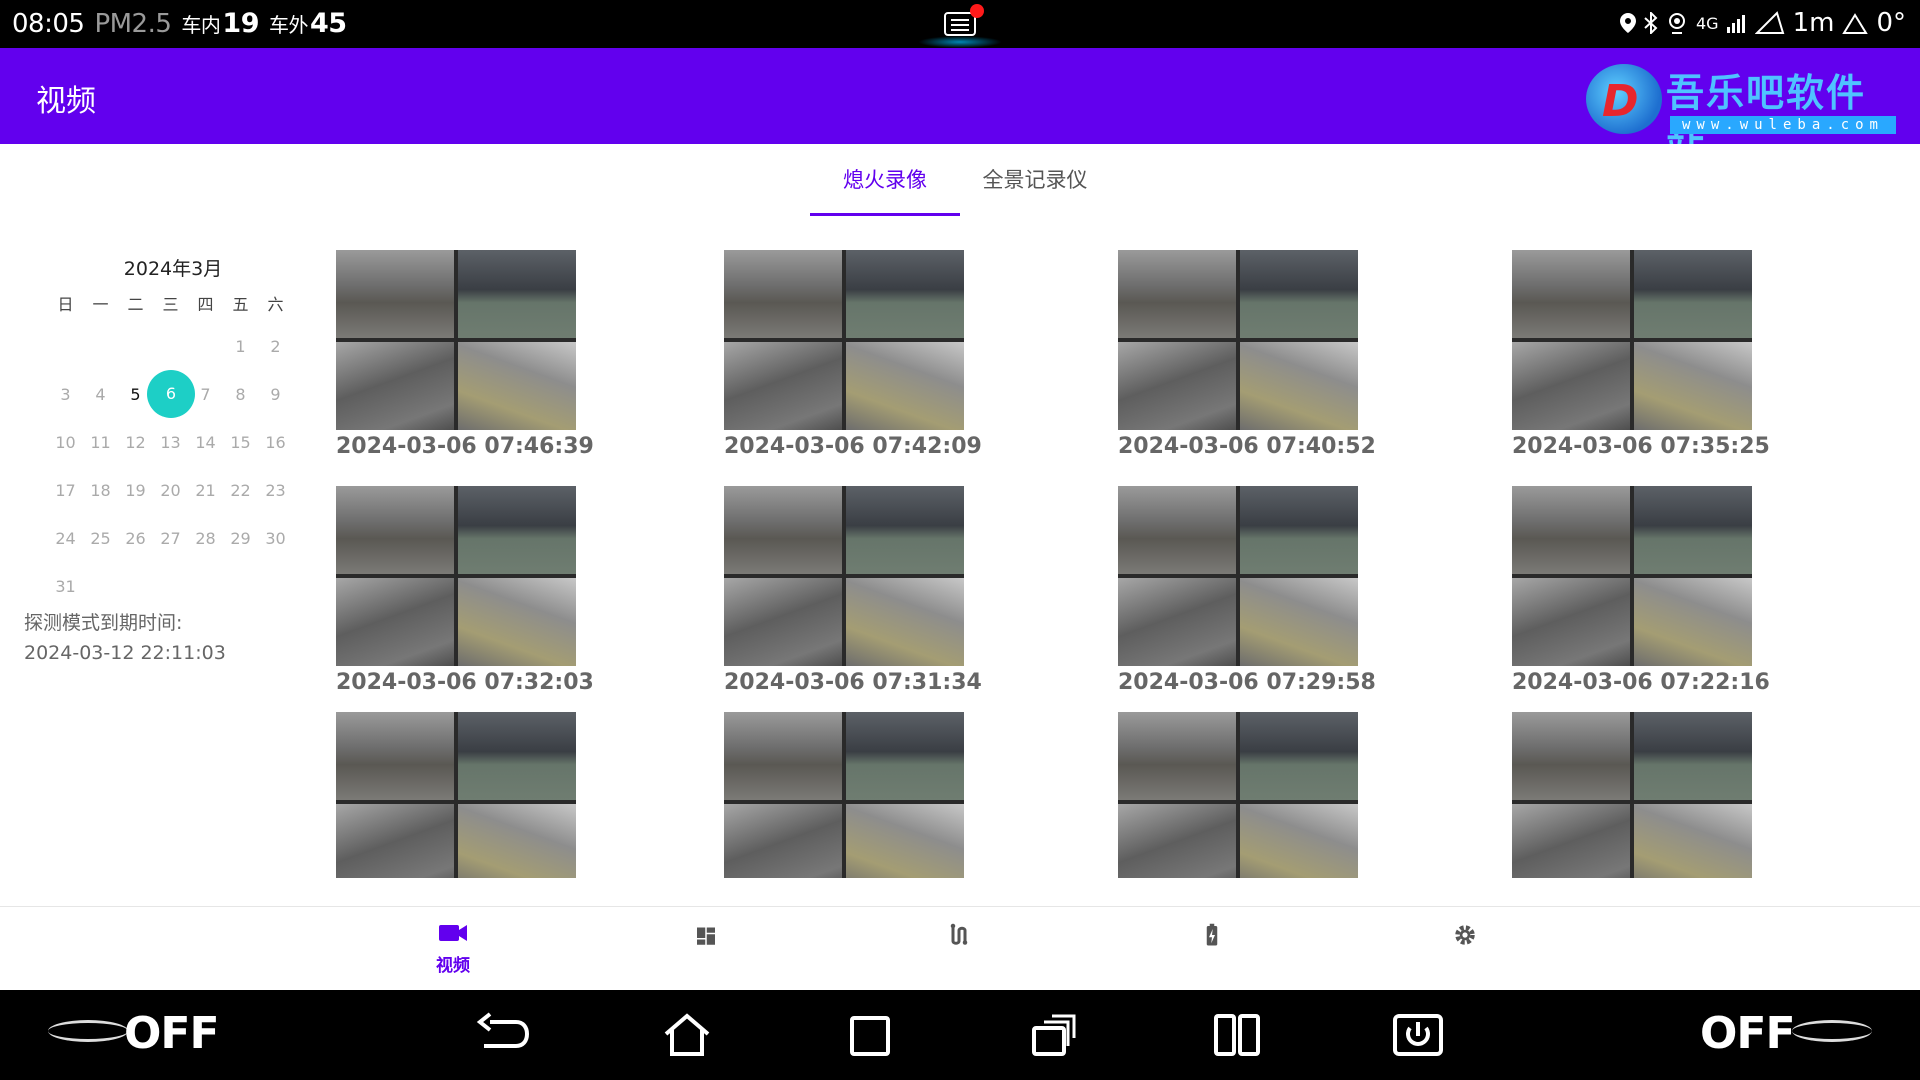 This screenshot has height=1080, width=1920. What do you see at coordinates (240, 538) in the screenshot?
I see `calendar-day: 29` at bounding box center [240, 538].